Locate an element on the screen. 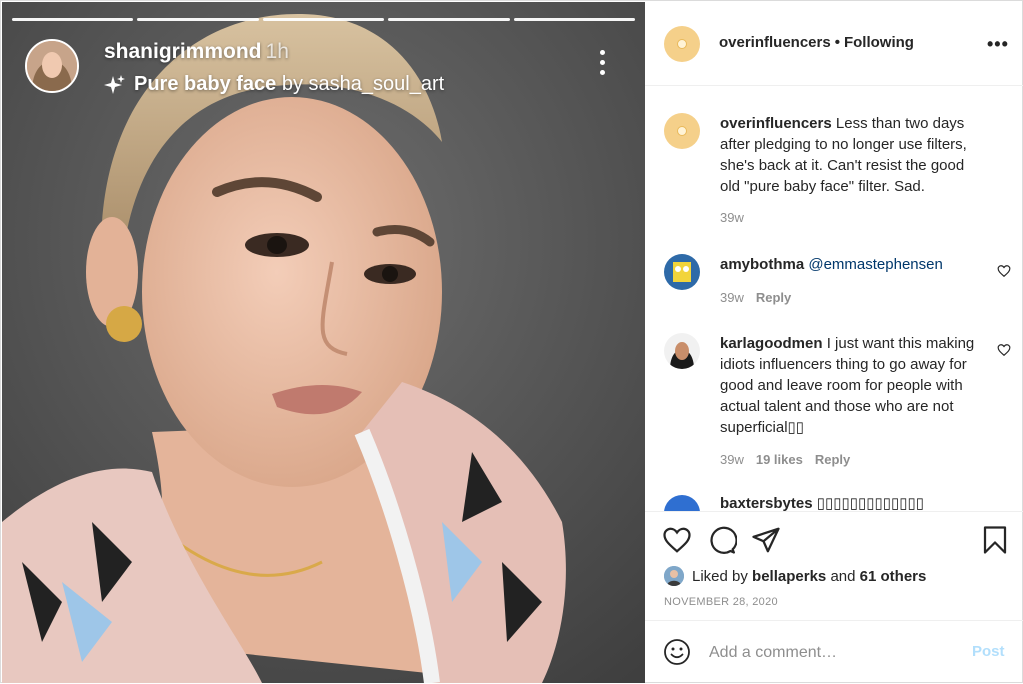 This screenshot has width=1023, height=684. filter-name: Pure baby face is located at coordinates (205, 84).